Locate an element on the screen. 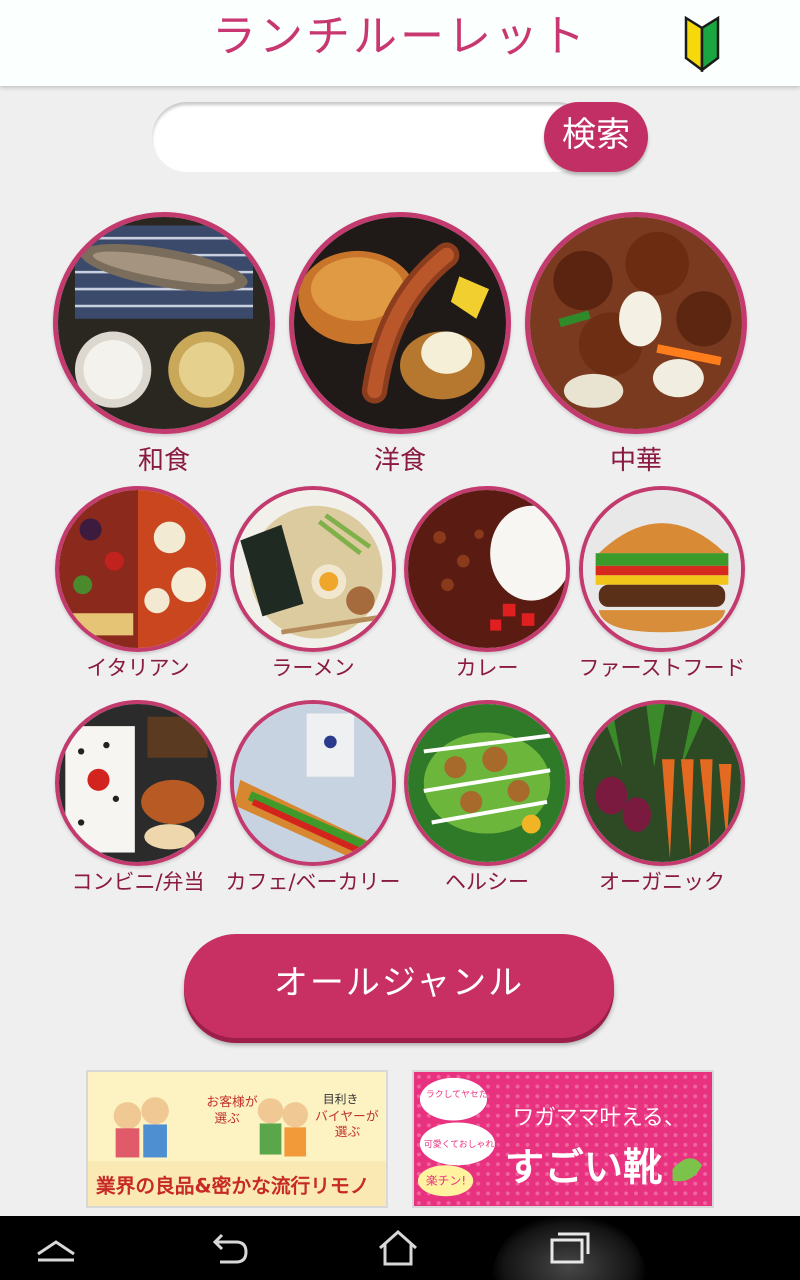 Image resolution: width=800 pixels, height=1280 pixels. back-icon is located at coordinates (230, 1248).